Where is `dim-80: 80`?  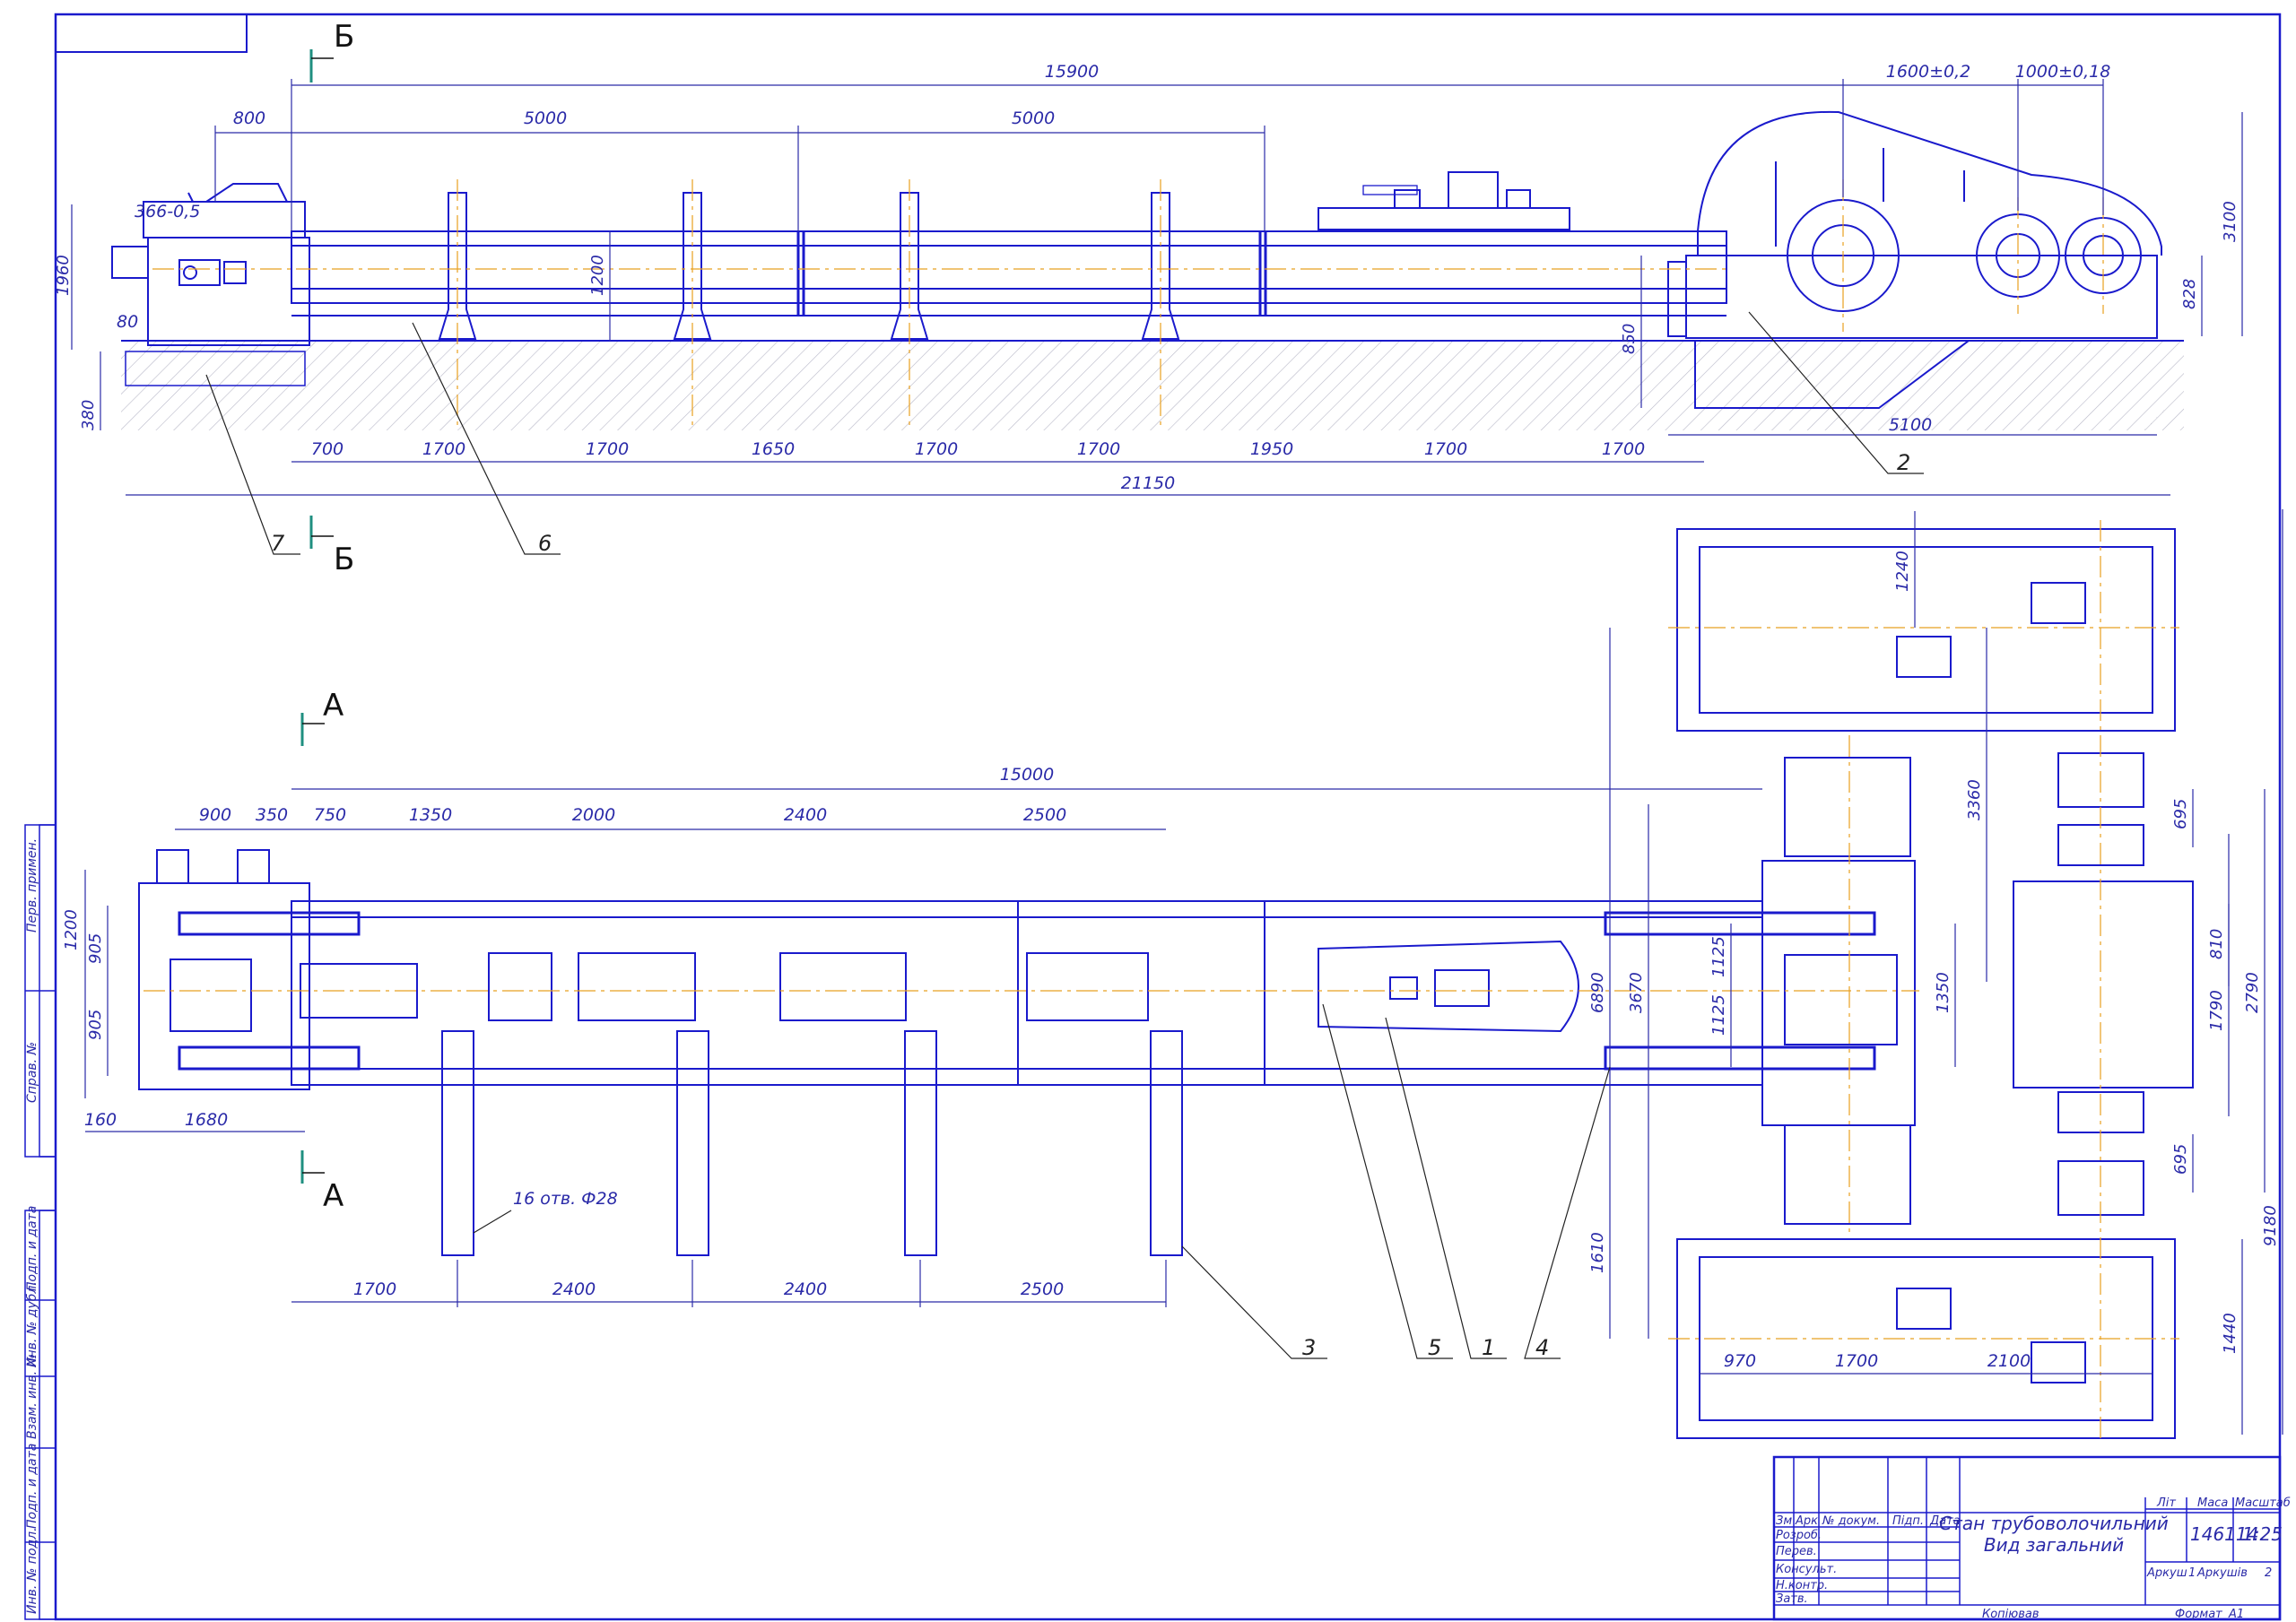
dim-80: 80 is located at coordinates (127, 322).